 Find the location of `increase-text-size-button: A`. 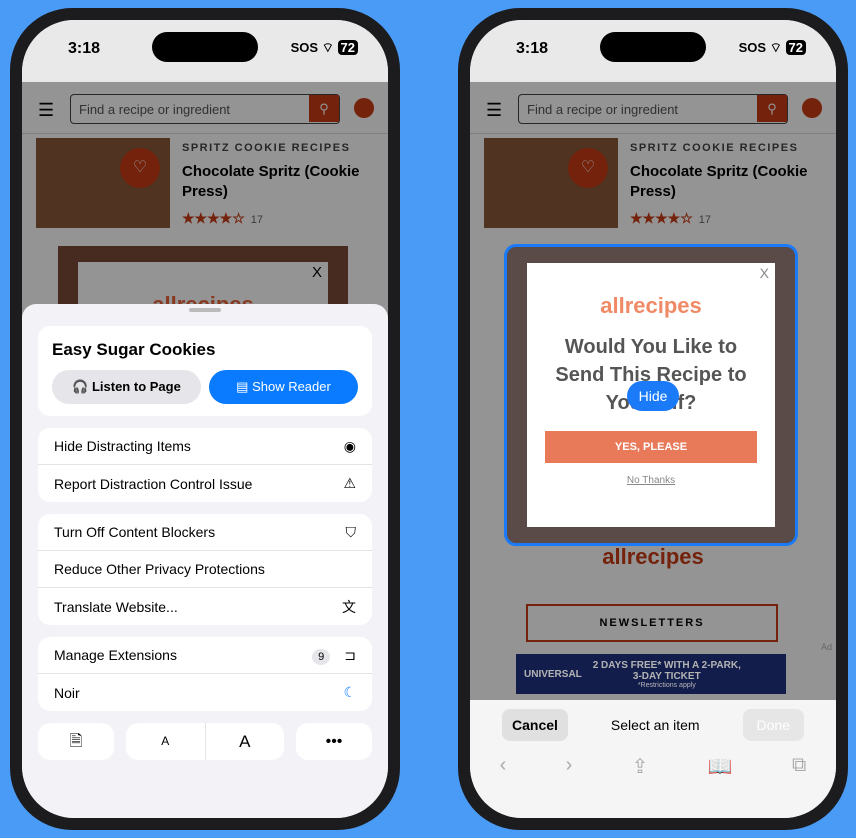

increase-text-size-button: A is located at coordinates (245, 741).